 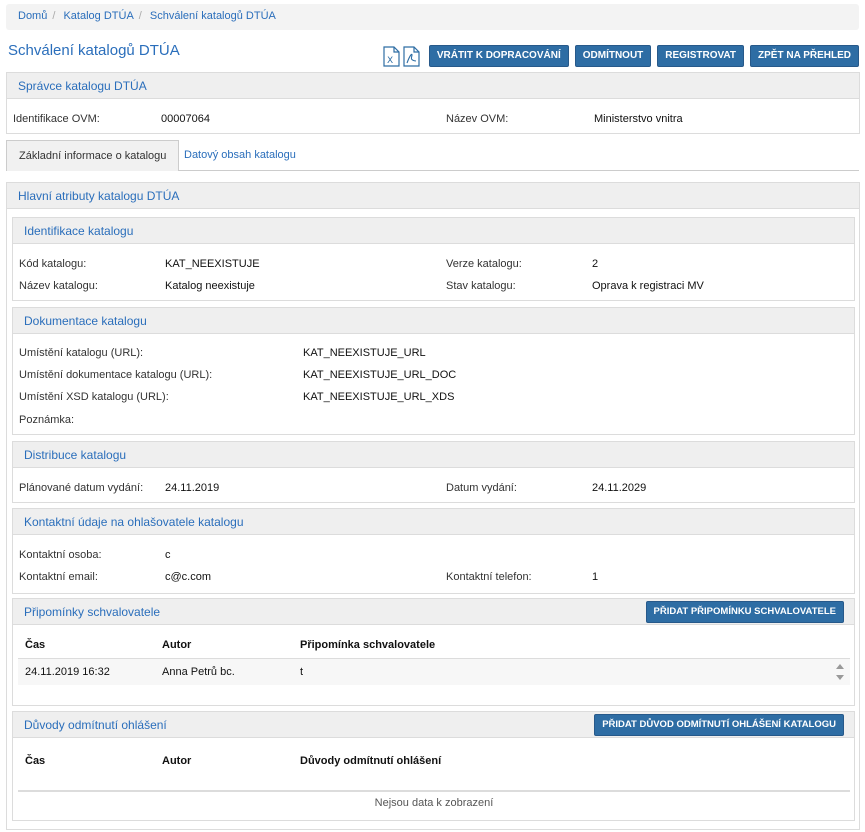 What do you see at coordinates (58, 286) in the screenshot?
I see `nazev-label: Název katalogu:` at bounding box center [58, 286].